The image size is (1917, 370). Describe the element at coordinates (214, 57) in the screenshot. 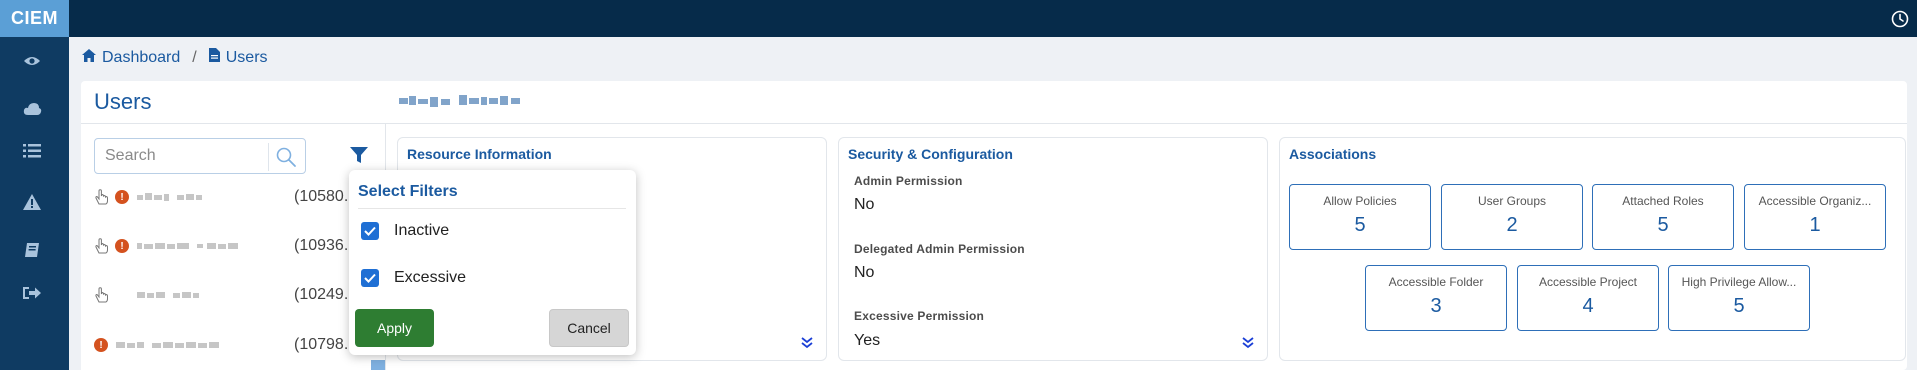

I see `file-icon` at that location.